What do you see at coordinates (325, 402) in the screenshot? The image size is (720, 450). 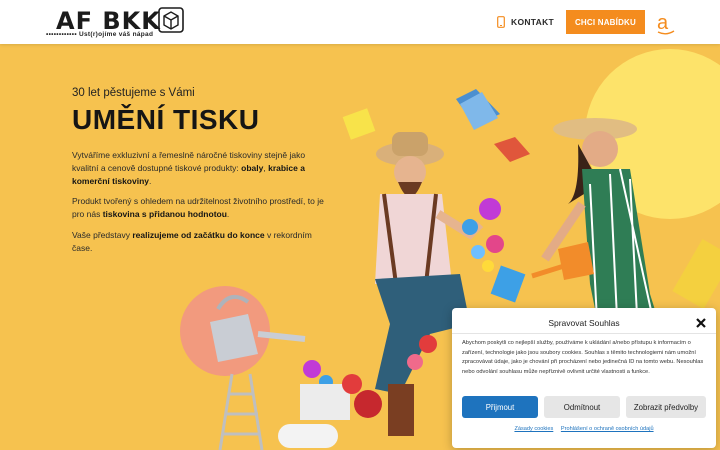 I see `paper-stack-icon` at bounding box center [325, 402].